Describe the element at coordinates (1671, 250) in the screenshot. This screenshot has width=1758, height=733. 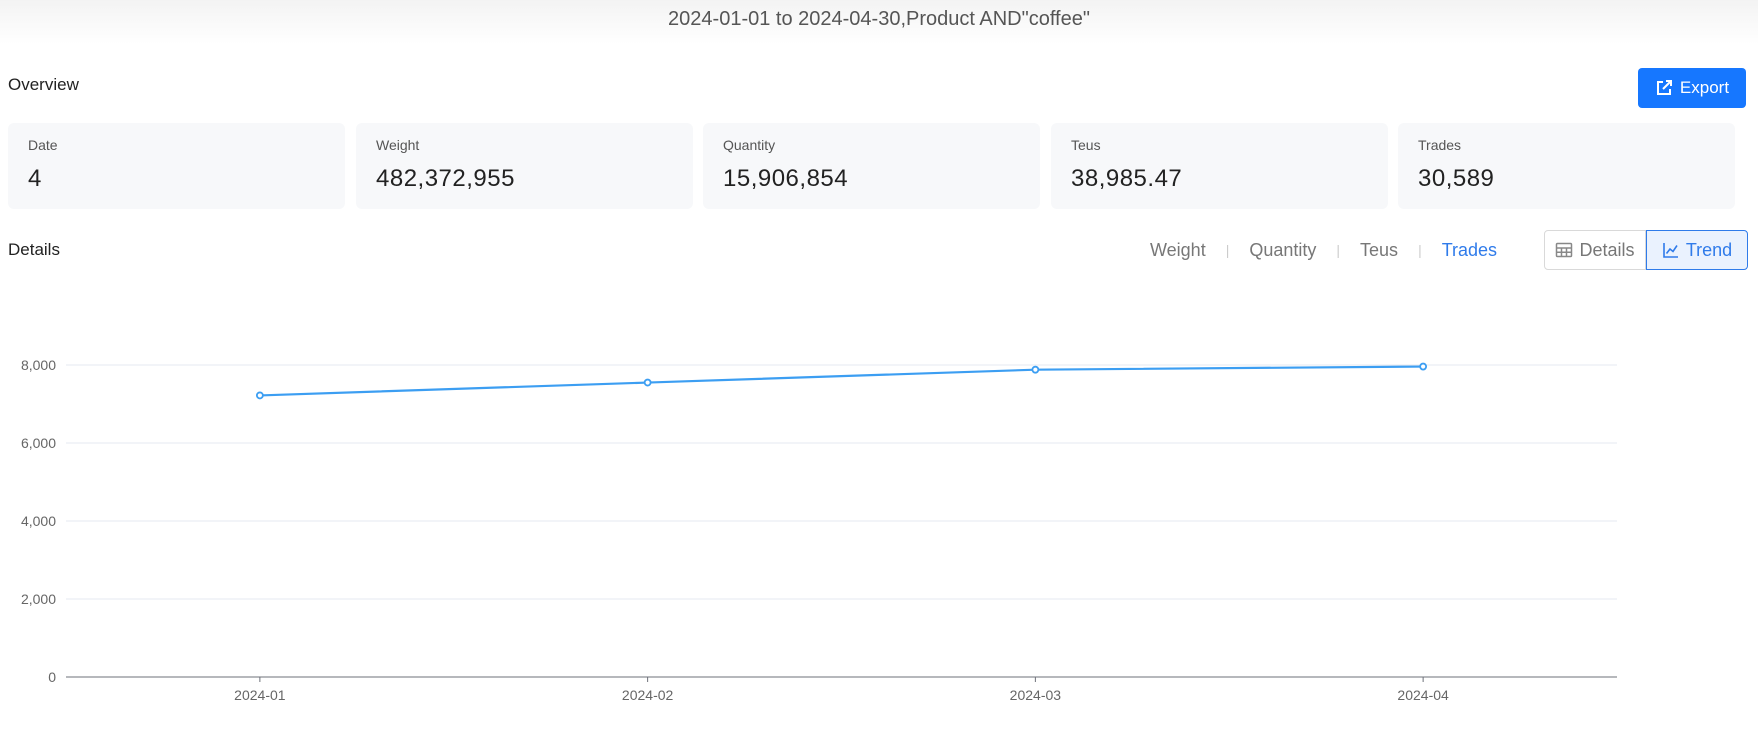
I see `line-chart-icon` at that location.